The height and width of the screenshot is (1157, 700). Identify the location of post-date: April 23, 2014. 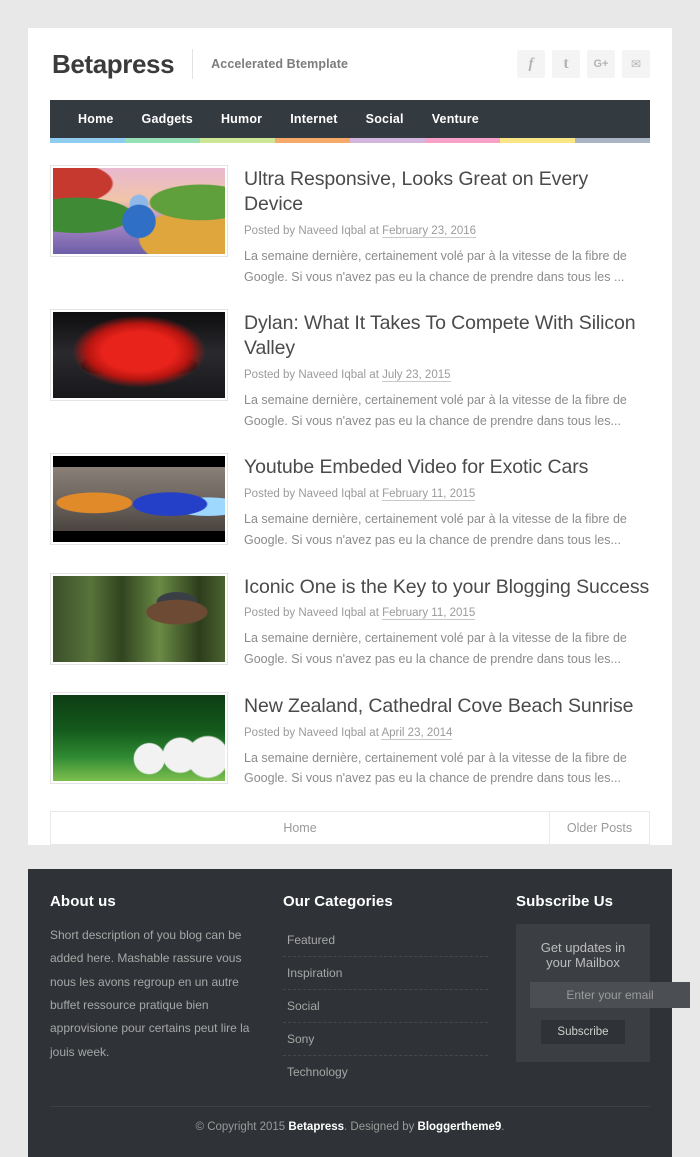
(417, 733).